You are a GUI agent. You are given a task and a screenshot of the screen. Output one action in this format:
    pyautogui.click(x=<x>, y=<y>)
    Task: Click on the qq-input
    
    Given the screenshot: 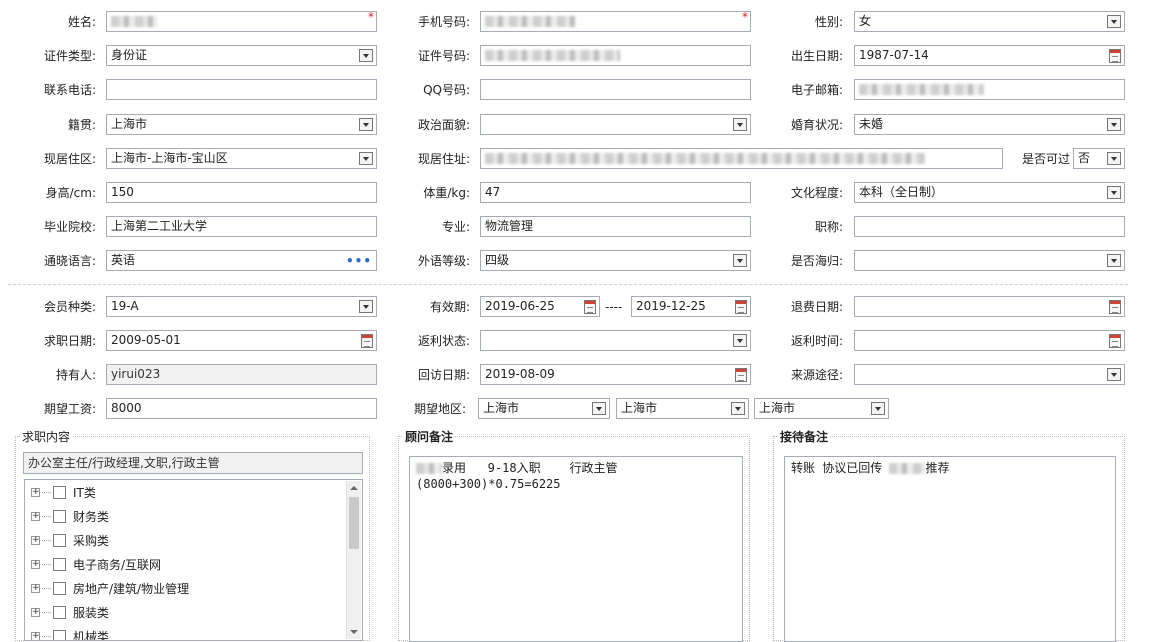 What is the action you would take?
    pyautogui.click(x=615, y=89)
    